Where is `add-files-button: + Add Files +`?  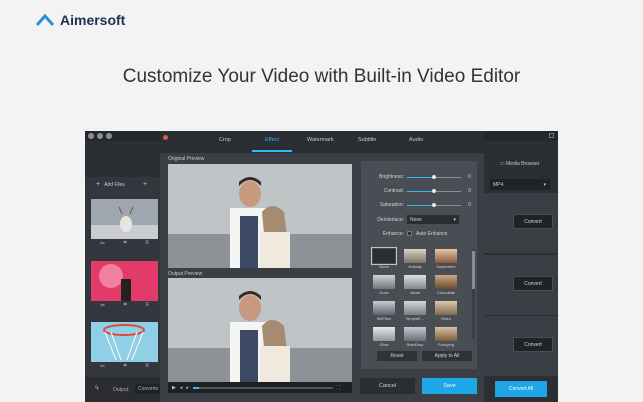
add-files-button: + Add Files + is located at coordinates (121, 184).